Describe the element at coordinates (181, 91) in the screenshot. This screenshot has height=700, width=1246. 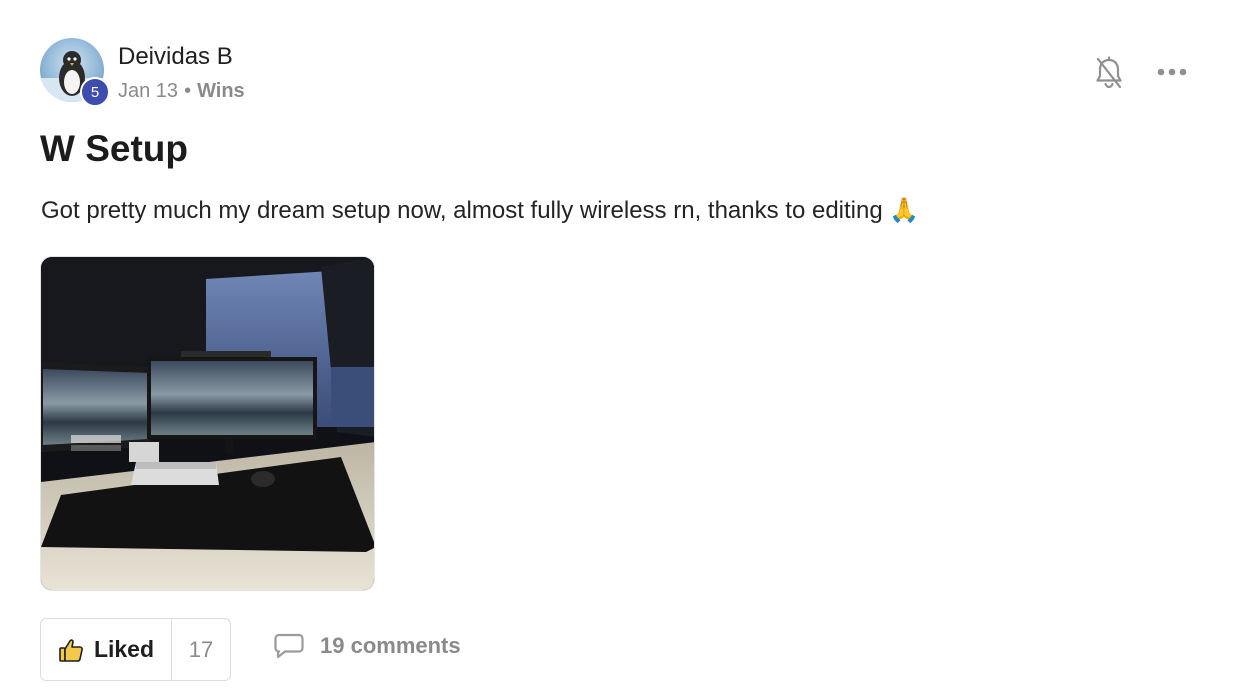
I see `post-meta: Jan 13 • Wins` at that location.